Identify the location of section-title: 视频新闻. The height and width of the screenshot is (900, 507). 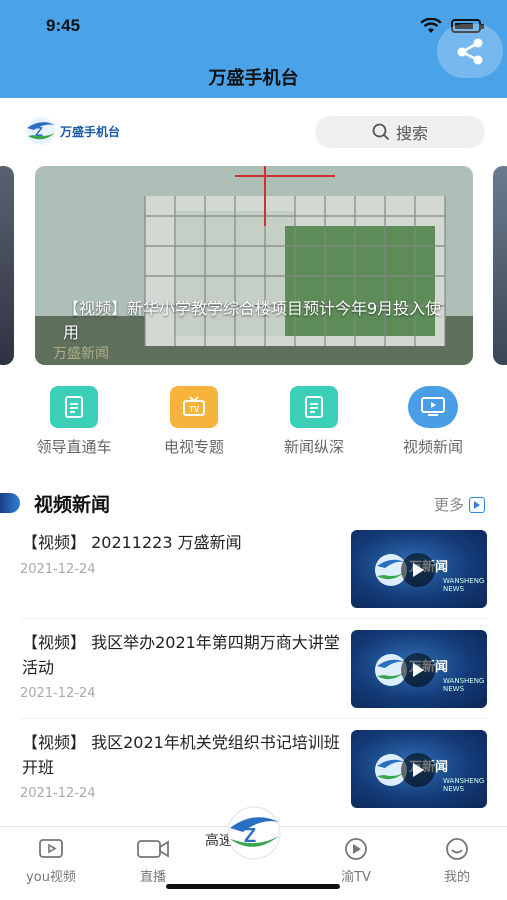
(72, 505).